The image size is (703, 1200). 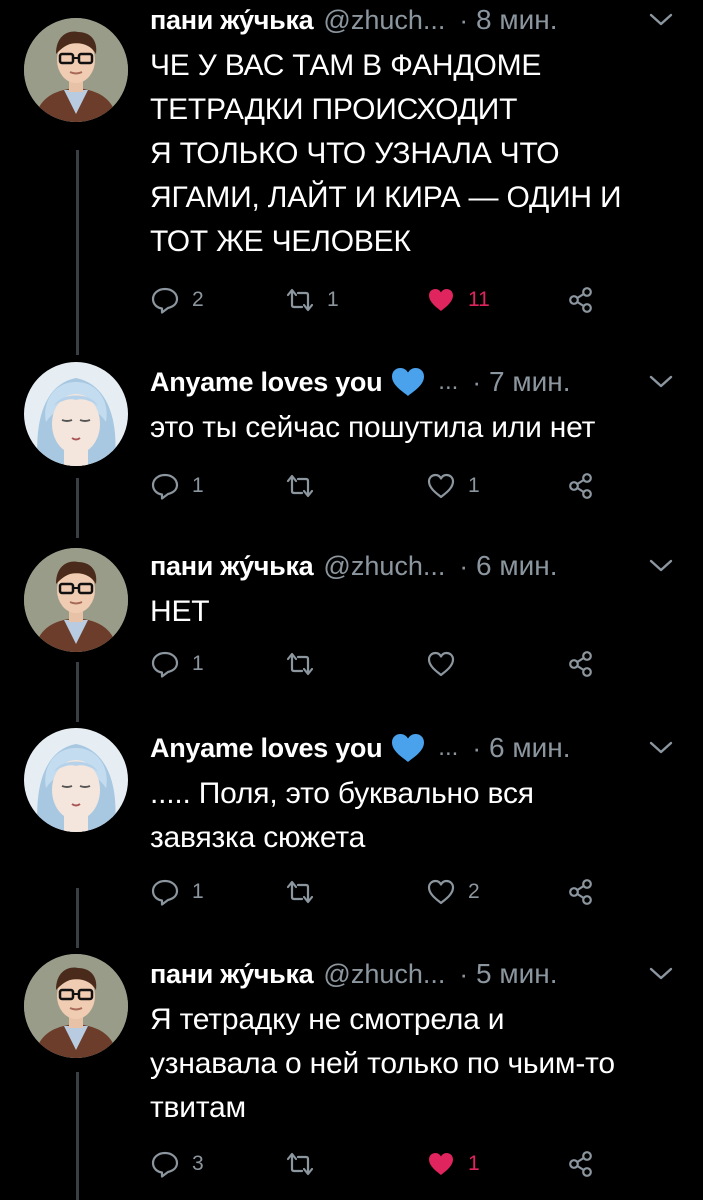 What do you see at coordinates (334, 109) in the screenshot?
I see `tweet-text-line: ТЕТРАДКИ ПРОИСХОДИТ` at bounding box center [334, 109].